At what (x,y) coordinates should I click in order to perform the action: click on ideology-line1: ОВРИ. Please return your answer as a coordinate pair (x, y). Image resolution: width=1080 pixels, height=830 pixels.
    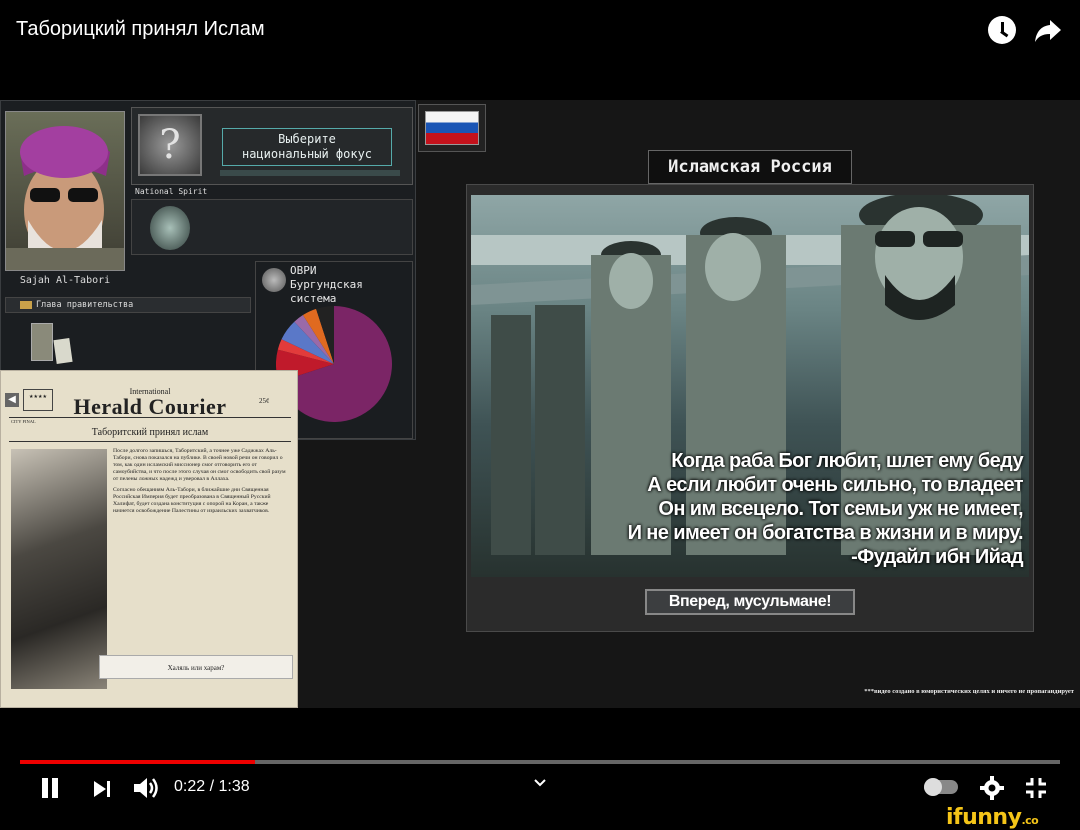
    Looking at the image, I should click on (303, 270).